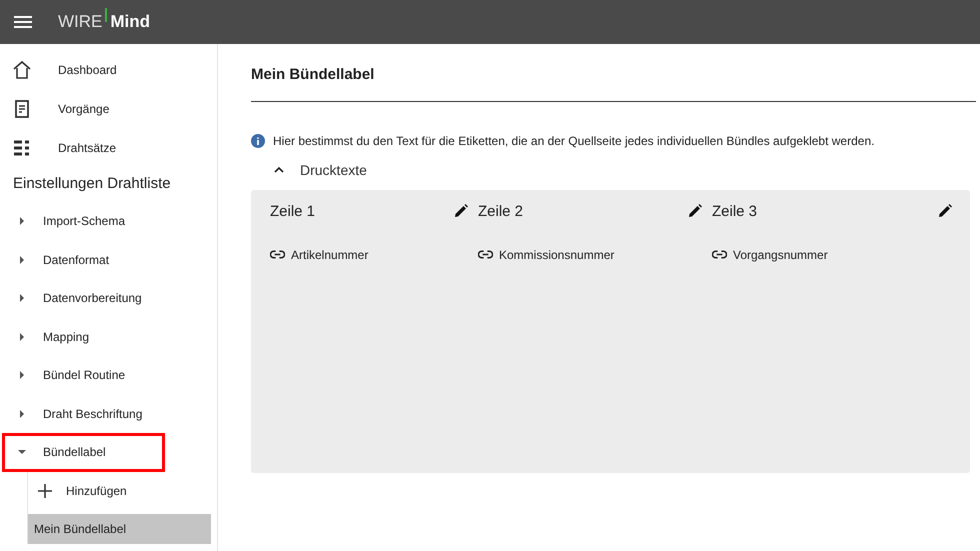 Image resolution: width=980 pixels, height=551 pixels. What do you see at coordinates (613, 84) in the screenshot?
I see `page-title: Mein Bündellabel` at bounding box center [613, 84].